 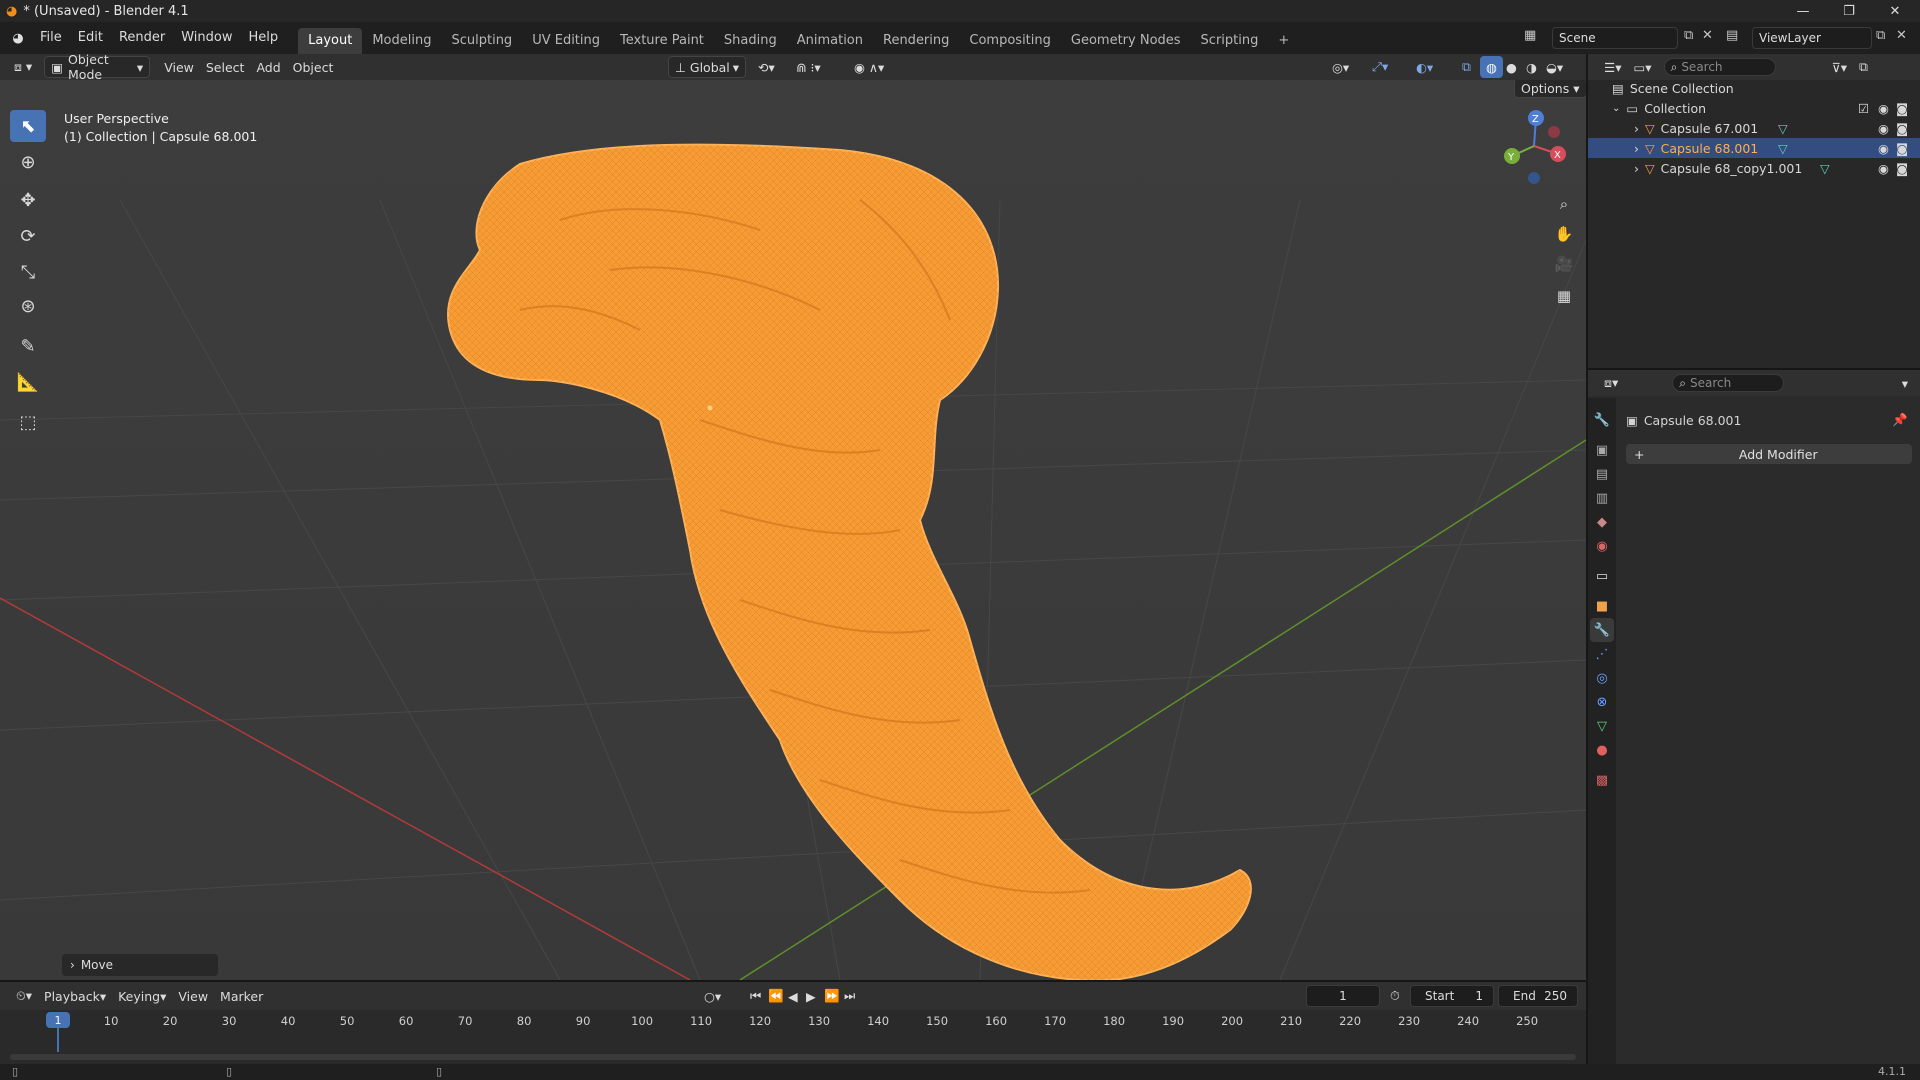 I want to click on maximize-button: ❐, so click(x=1849, y=11).